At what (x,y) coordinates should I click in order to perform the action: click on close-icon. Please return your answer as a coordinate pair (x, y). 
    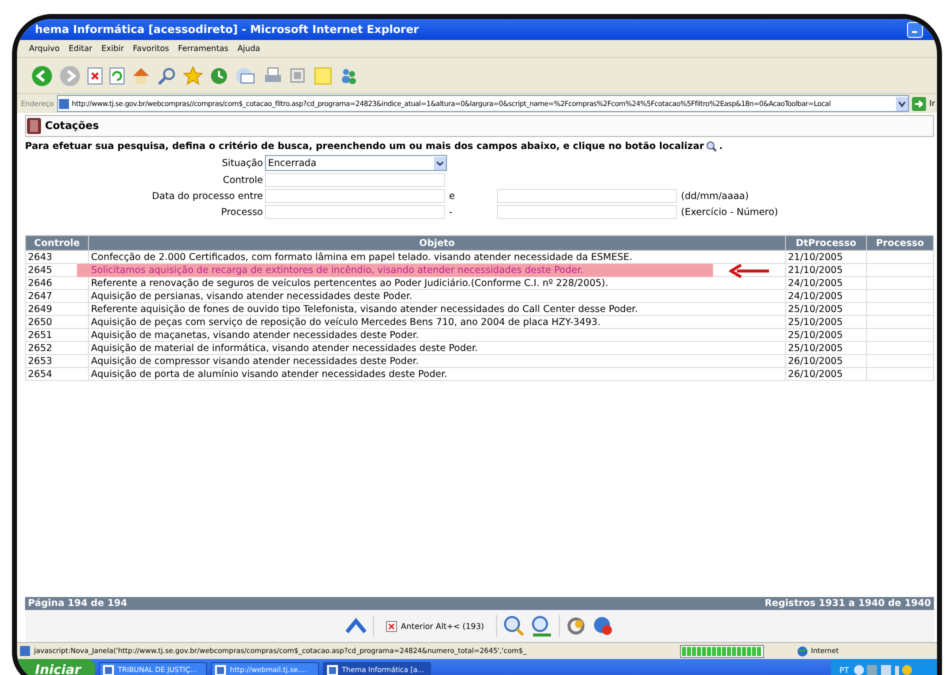
    Looking at the image, I should click on (391, 626).